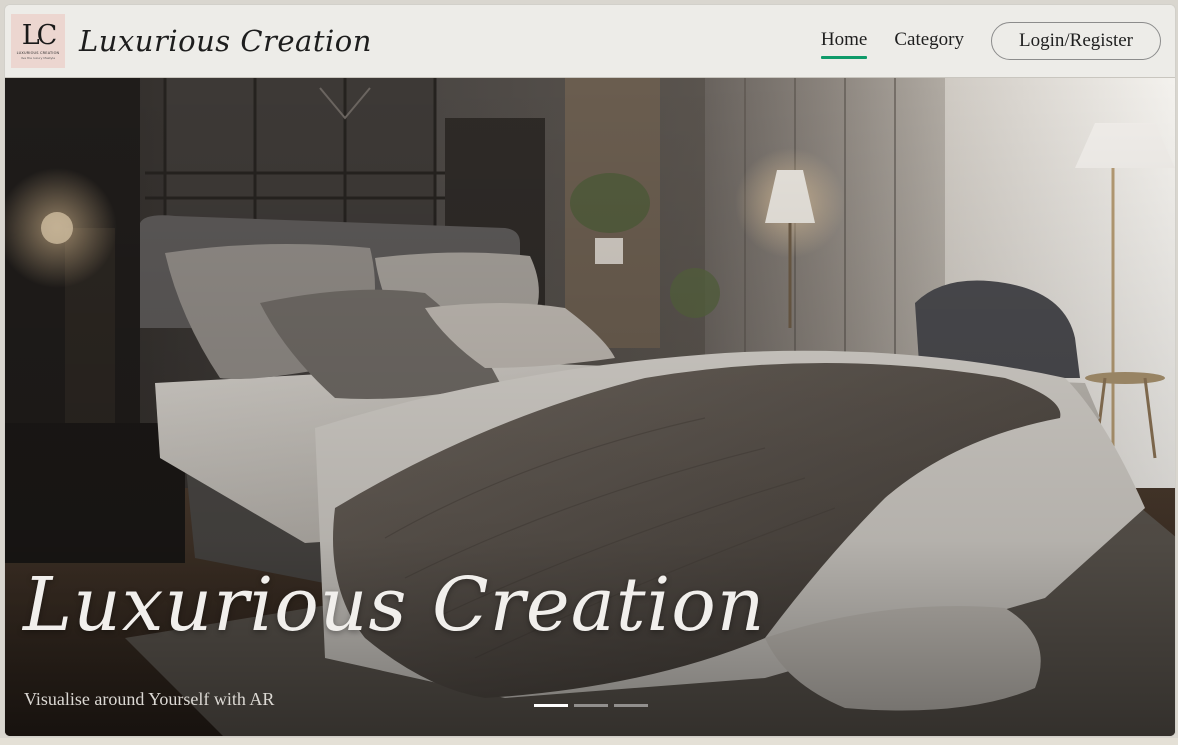 This screenshot has height=745, width=1178. Describe the element at coordinates (990, 41) in the screenshot. I see `nav-links: Home Category Login/Register` at that location.